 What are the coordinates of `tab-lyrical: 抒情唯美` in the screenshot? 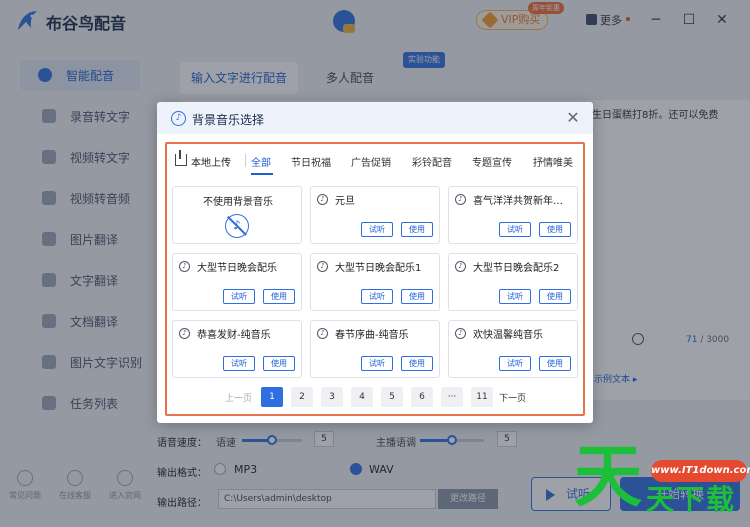 It's located at (553, 161).